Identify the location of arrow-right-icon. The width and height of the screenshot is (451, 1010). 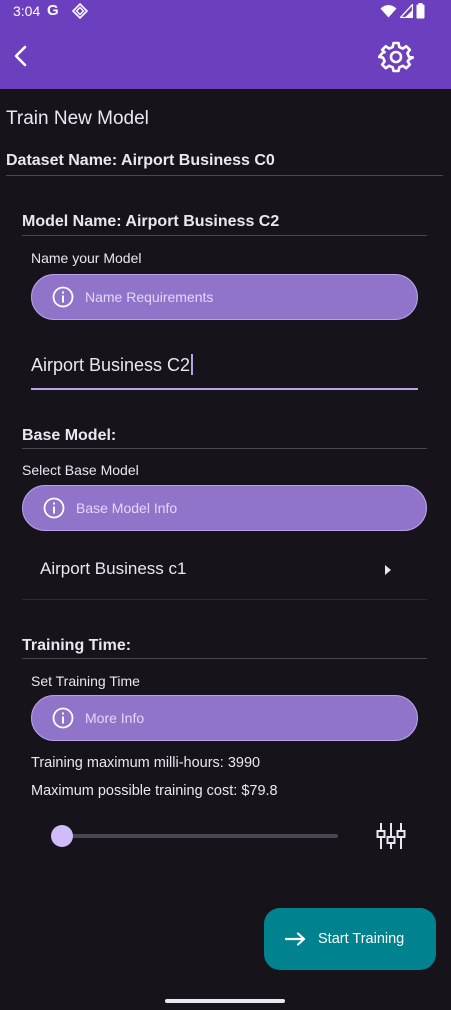
(295, 939).